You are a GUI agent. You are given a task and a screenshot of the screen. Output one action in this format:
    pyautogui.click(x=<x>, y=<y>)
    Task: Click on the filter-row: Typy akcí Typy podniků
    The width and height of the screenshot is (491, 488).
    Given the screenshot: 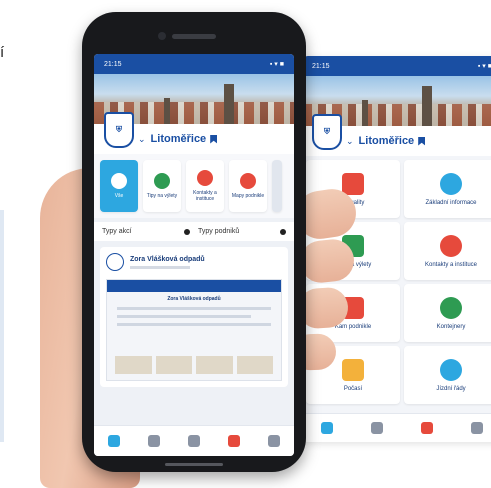 What is the action you would take?
    pyautogui.click(x=194, y=231)
    